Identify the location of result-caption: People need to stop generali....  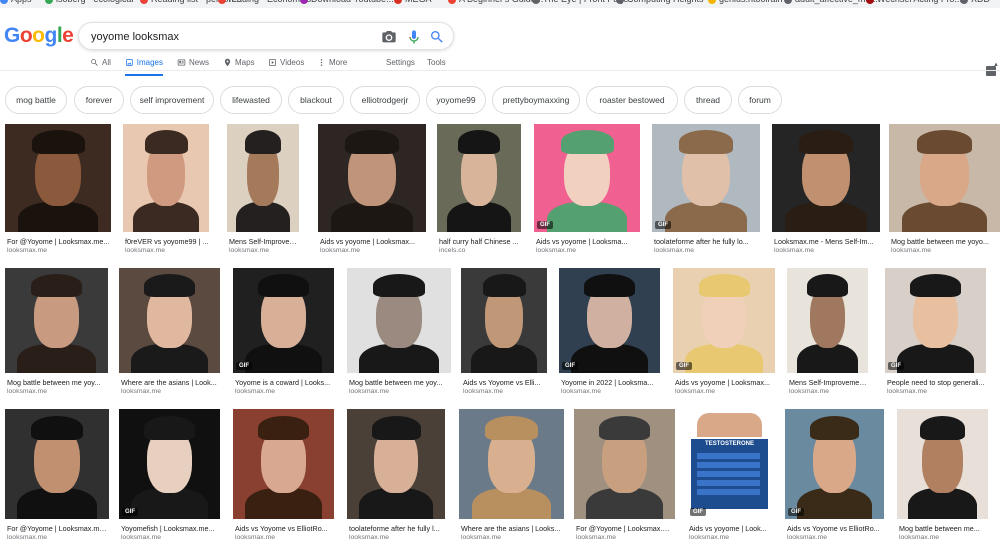
(936, 382).